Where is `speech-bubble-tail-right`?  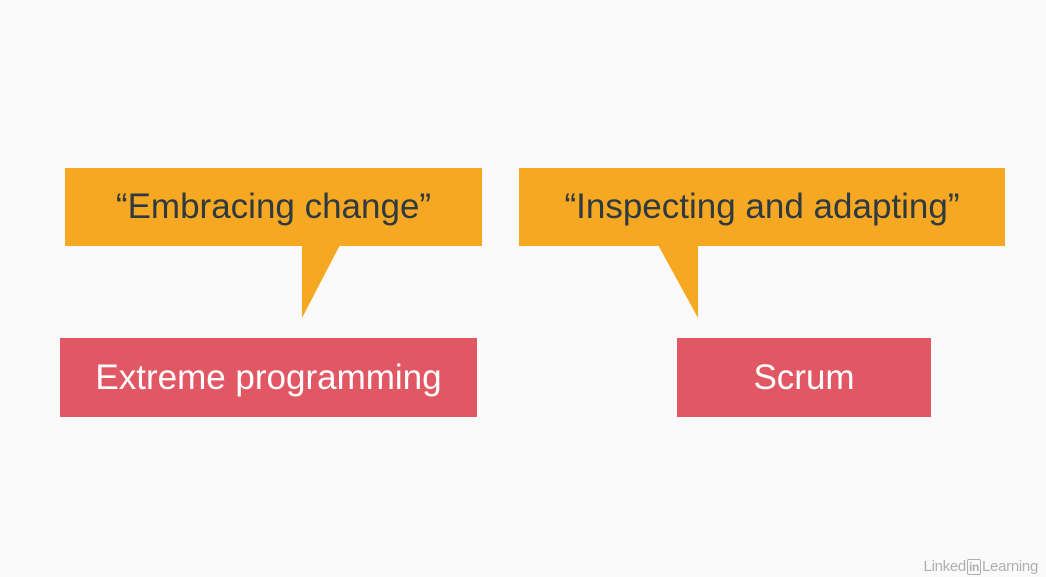 speech-bubble-tail-right is located at coordinates (678, 281).